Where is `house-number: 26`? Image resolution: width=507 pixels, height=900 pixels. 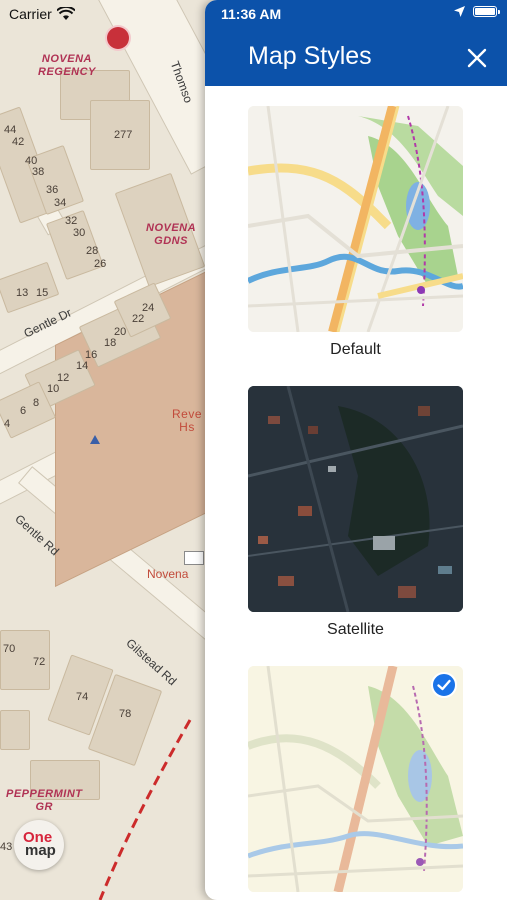
house-number: 26 is located at coordinates (100, 264).